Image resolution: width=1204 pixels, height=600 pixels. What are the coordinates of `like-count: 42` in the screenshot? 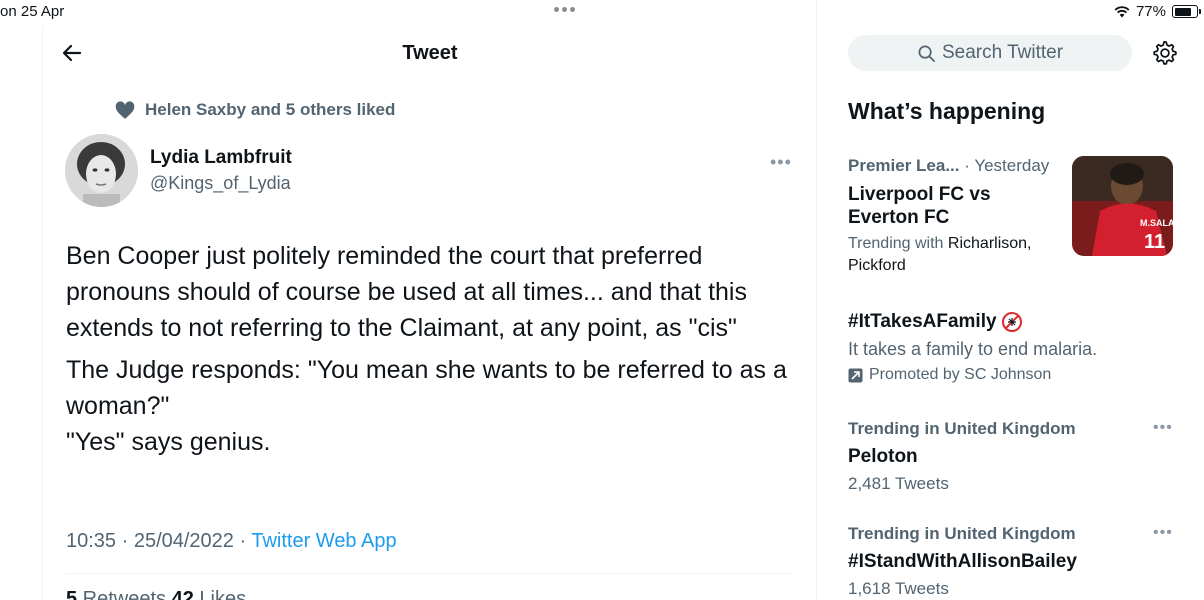 It's located at (183, 594).